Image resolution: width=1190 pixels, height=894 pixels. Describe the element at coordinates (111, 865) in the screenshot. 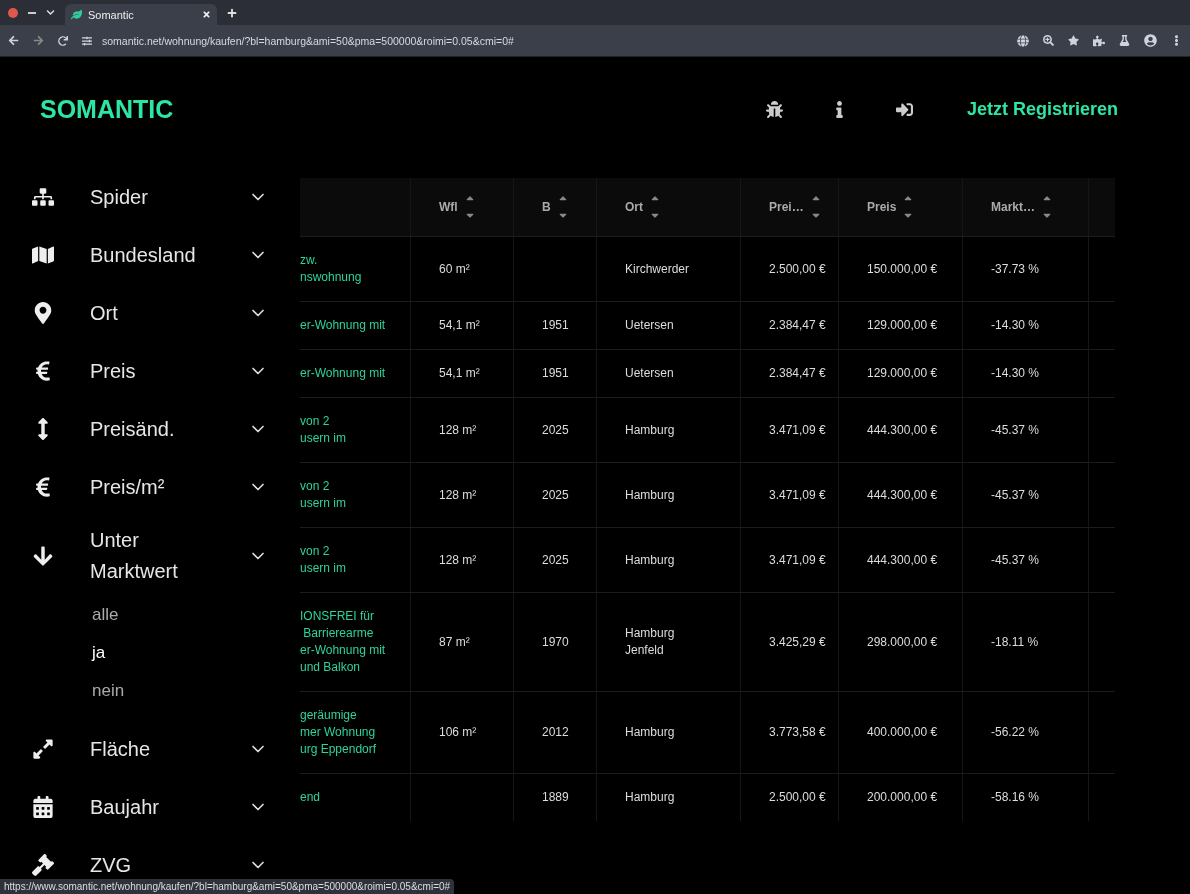

I see `filter-label: ZVG` at that location.